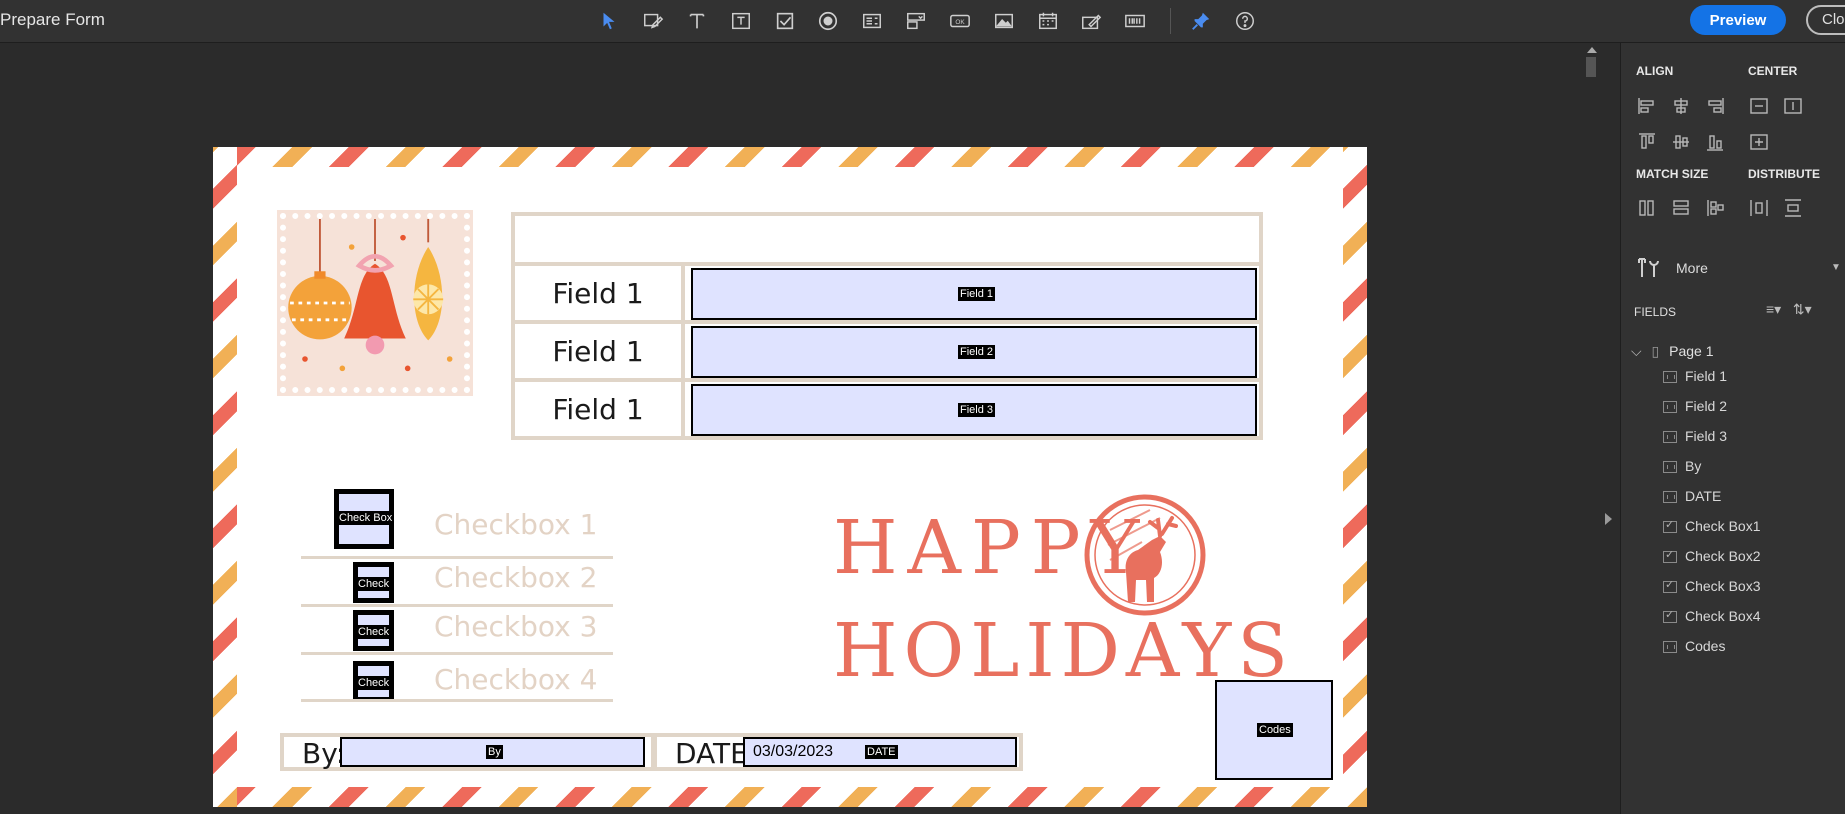  Describe the element at coordinates (1647, 208) in the screenshot. I see `match-height-icon` at that location.